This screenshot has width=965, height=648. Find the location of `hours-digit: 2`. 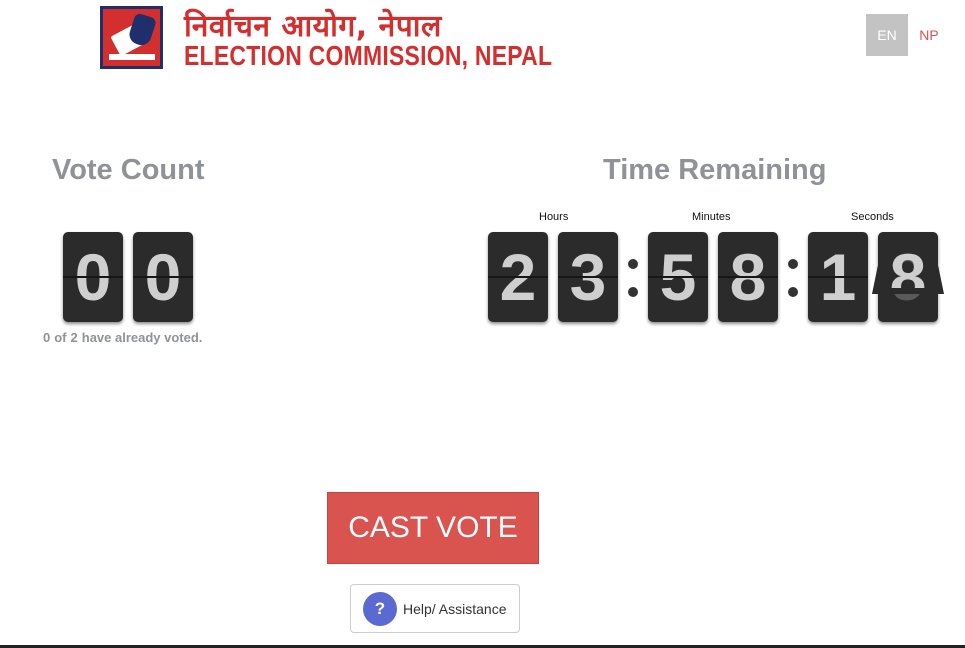

hours-digit: 2 is located at coordinates (518, 277).